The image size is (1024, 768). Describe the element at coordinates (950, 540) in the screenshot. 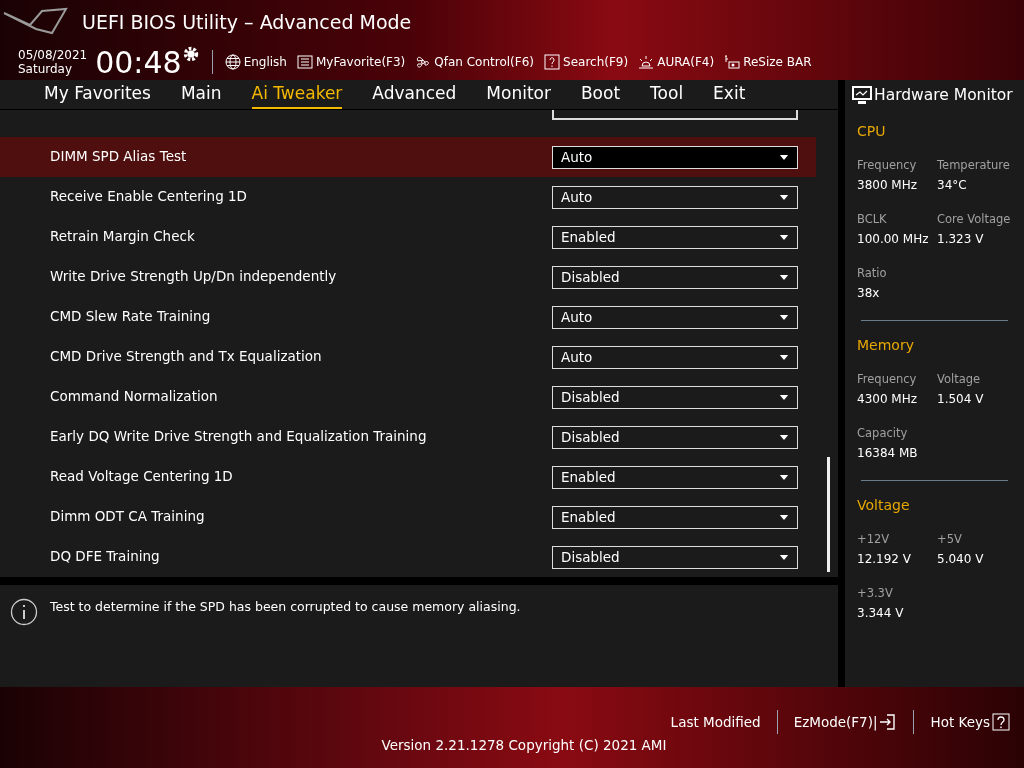

I see `stat-label: +5V` at that location.